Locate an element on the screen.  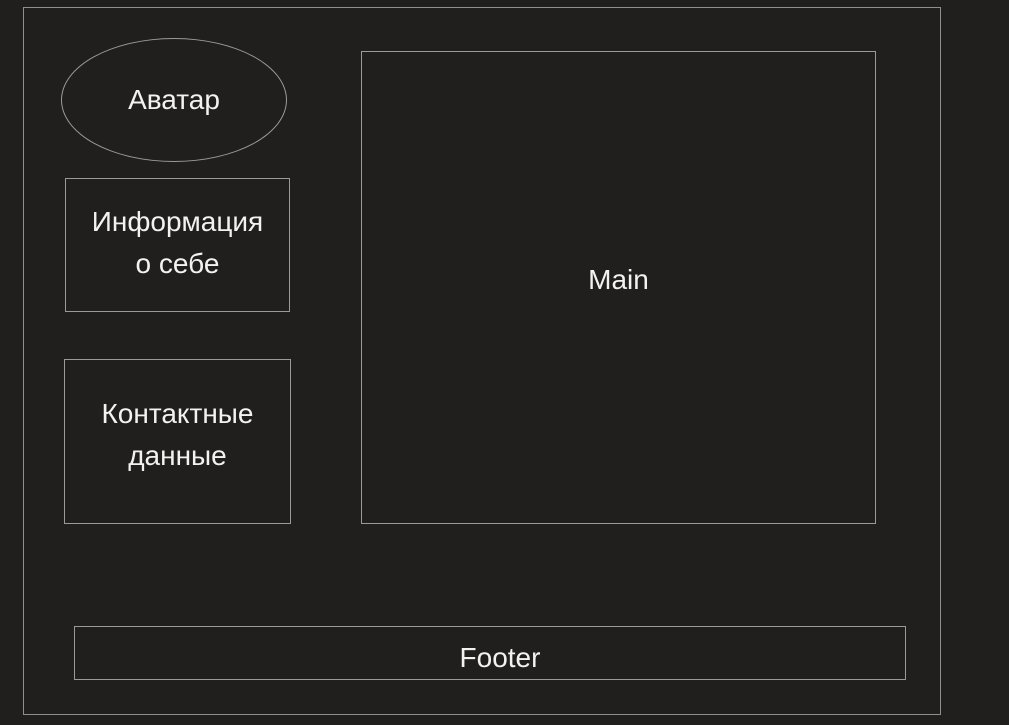
avatar-placeholder: Аватар is located at coordinates (174, 100).